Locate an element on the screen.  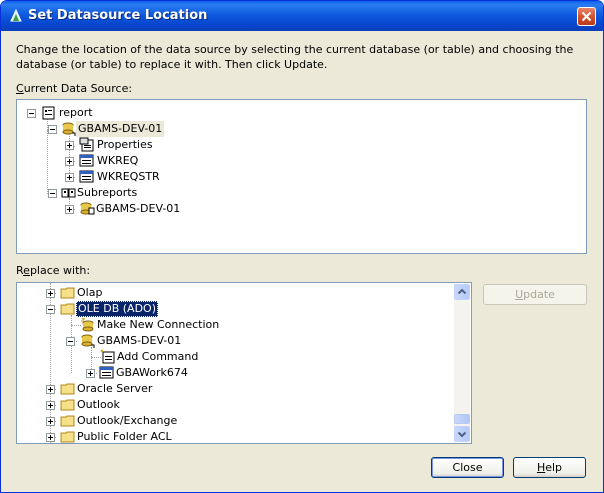
chevron-down-icon is located at coordinates (462, 434).